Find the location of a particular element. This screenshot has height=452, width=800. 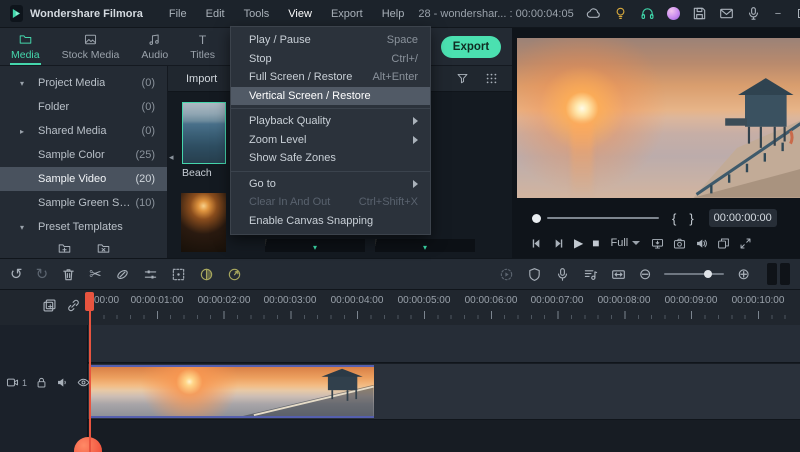

preview-video is located at coordinates (658, 118).